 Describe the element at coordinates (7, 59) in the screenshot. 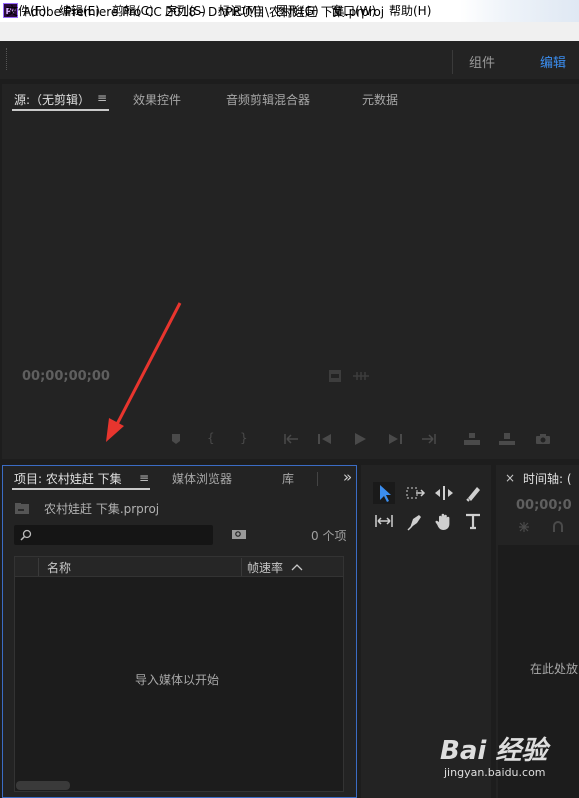

I see `grip-handle-icon` at that location.